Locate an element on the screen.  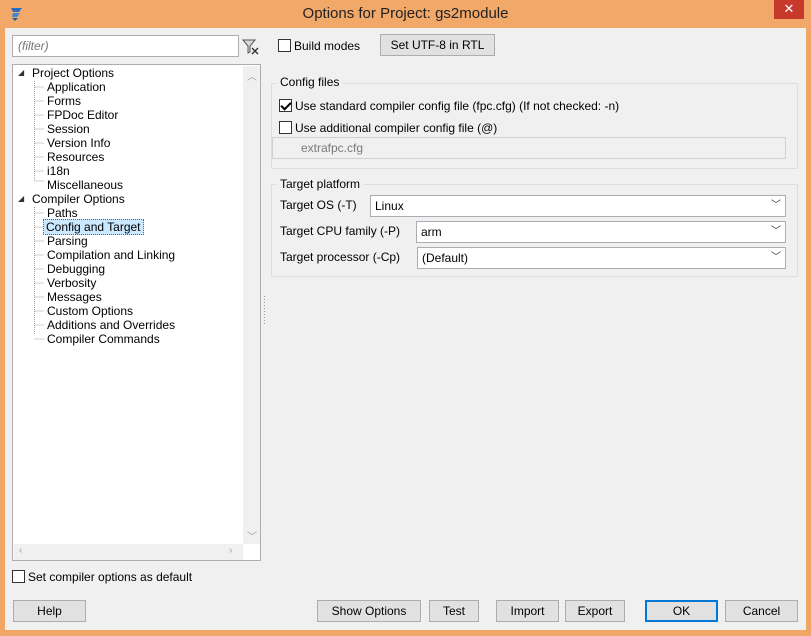
build-modes-label: Build modes is located at coordinates (327, 45).